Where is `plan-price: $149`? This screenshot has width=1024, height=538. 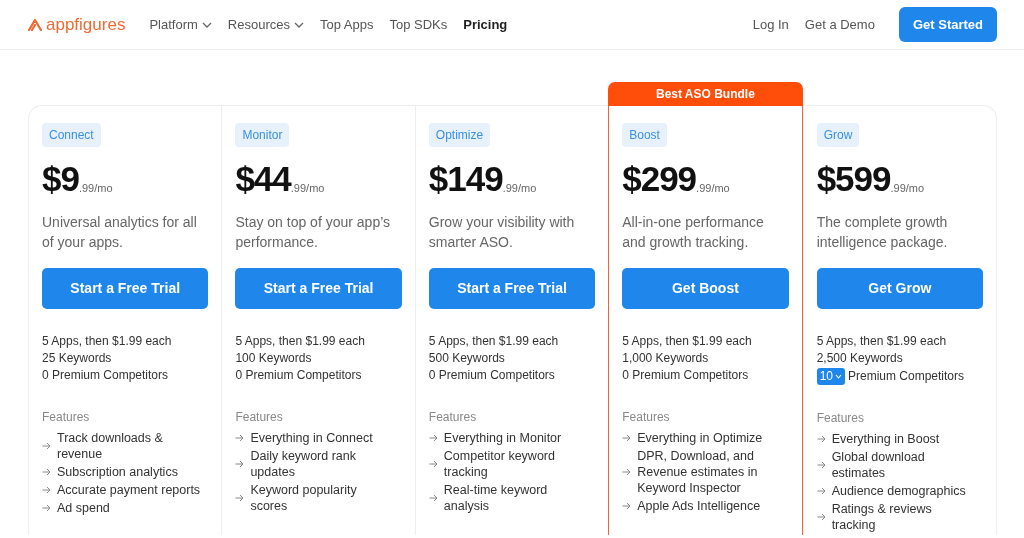
plan-price: $149 is located at coordinates (465, 178).